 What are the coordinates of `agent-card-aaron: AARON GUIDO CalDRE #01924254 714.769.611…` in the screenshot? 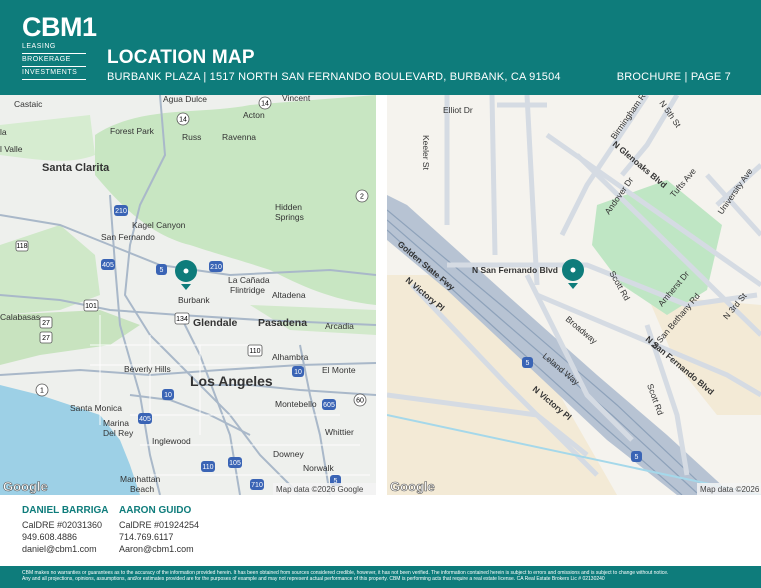 It's located at (159, 530).